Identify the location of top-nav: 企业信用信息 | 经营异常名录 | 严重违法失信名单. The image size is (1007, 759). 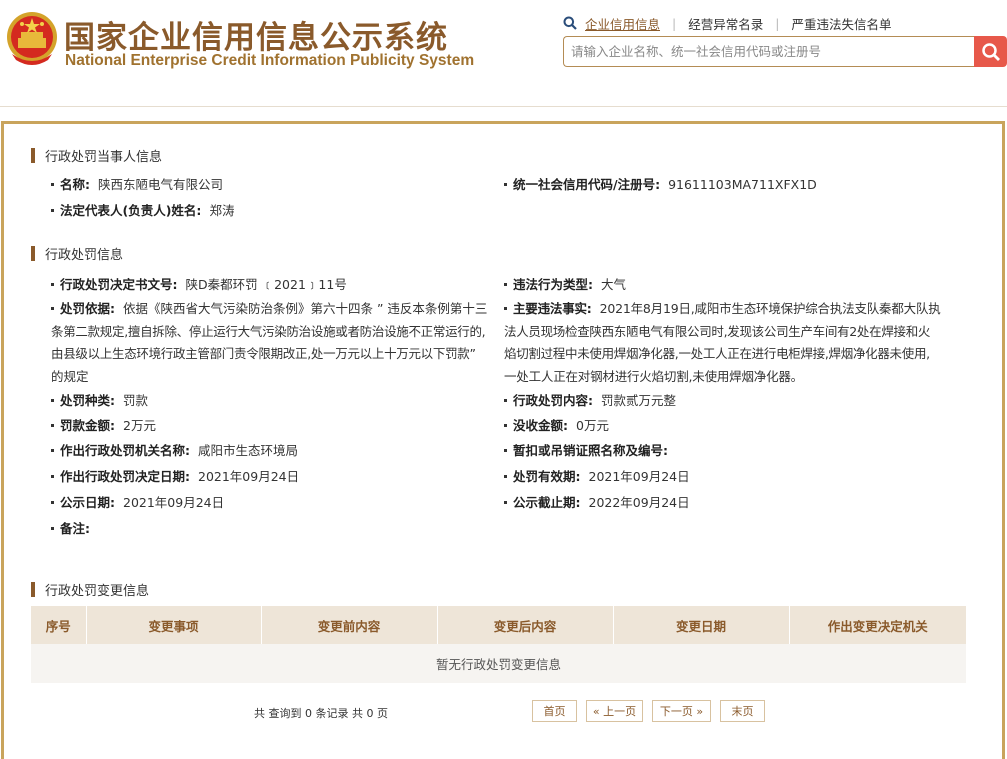
(727, 23).